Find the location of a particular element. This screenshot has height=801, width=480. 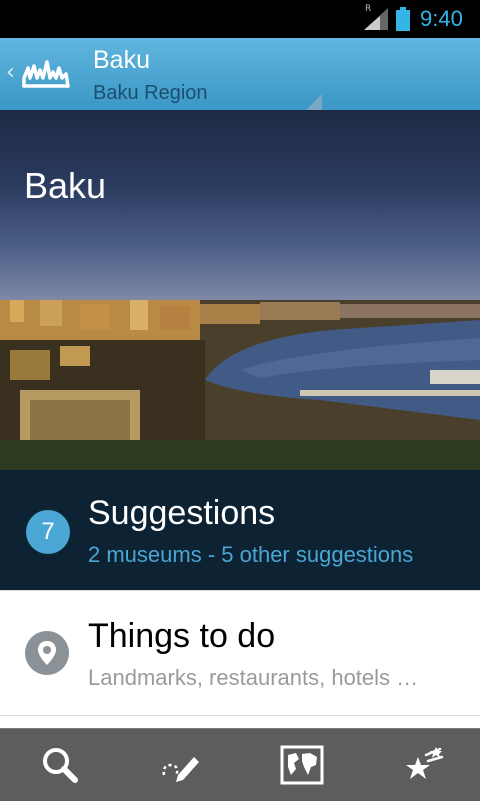

tab-search is located at coordinates (60, 765).